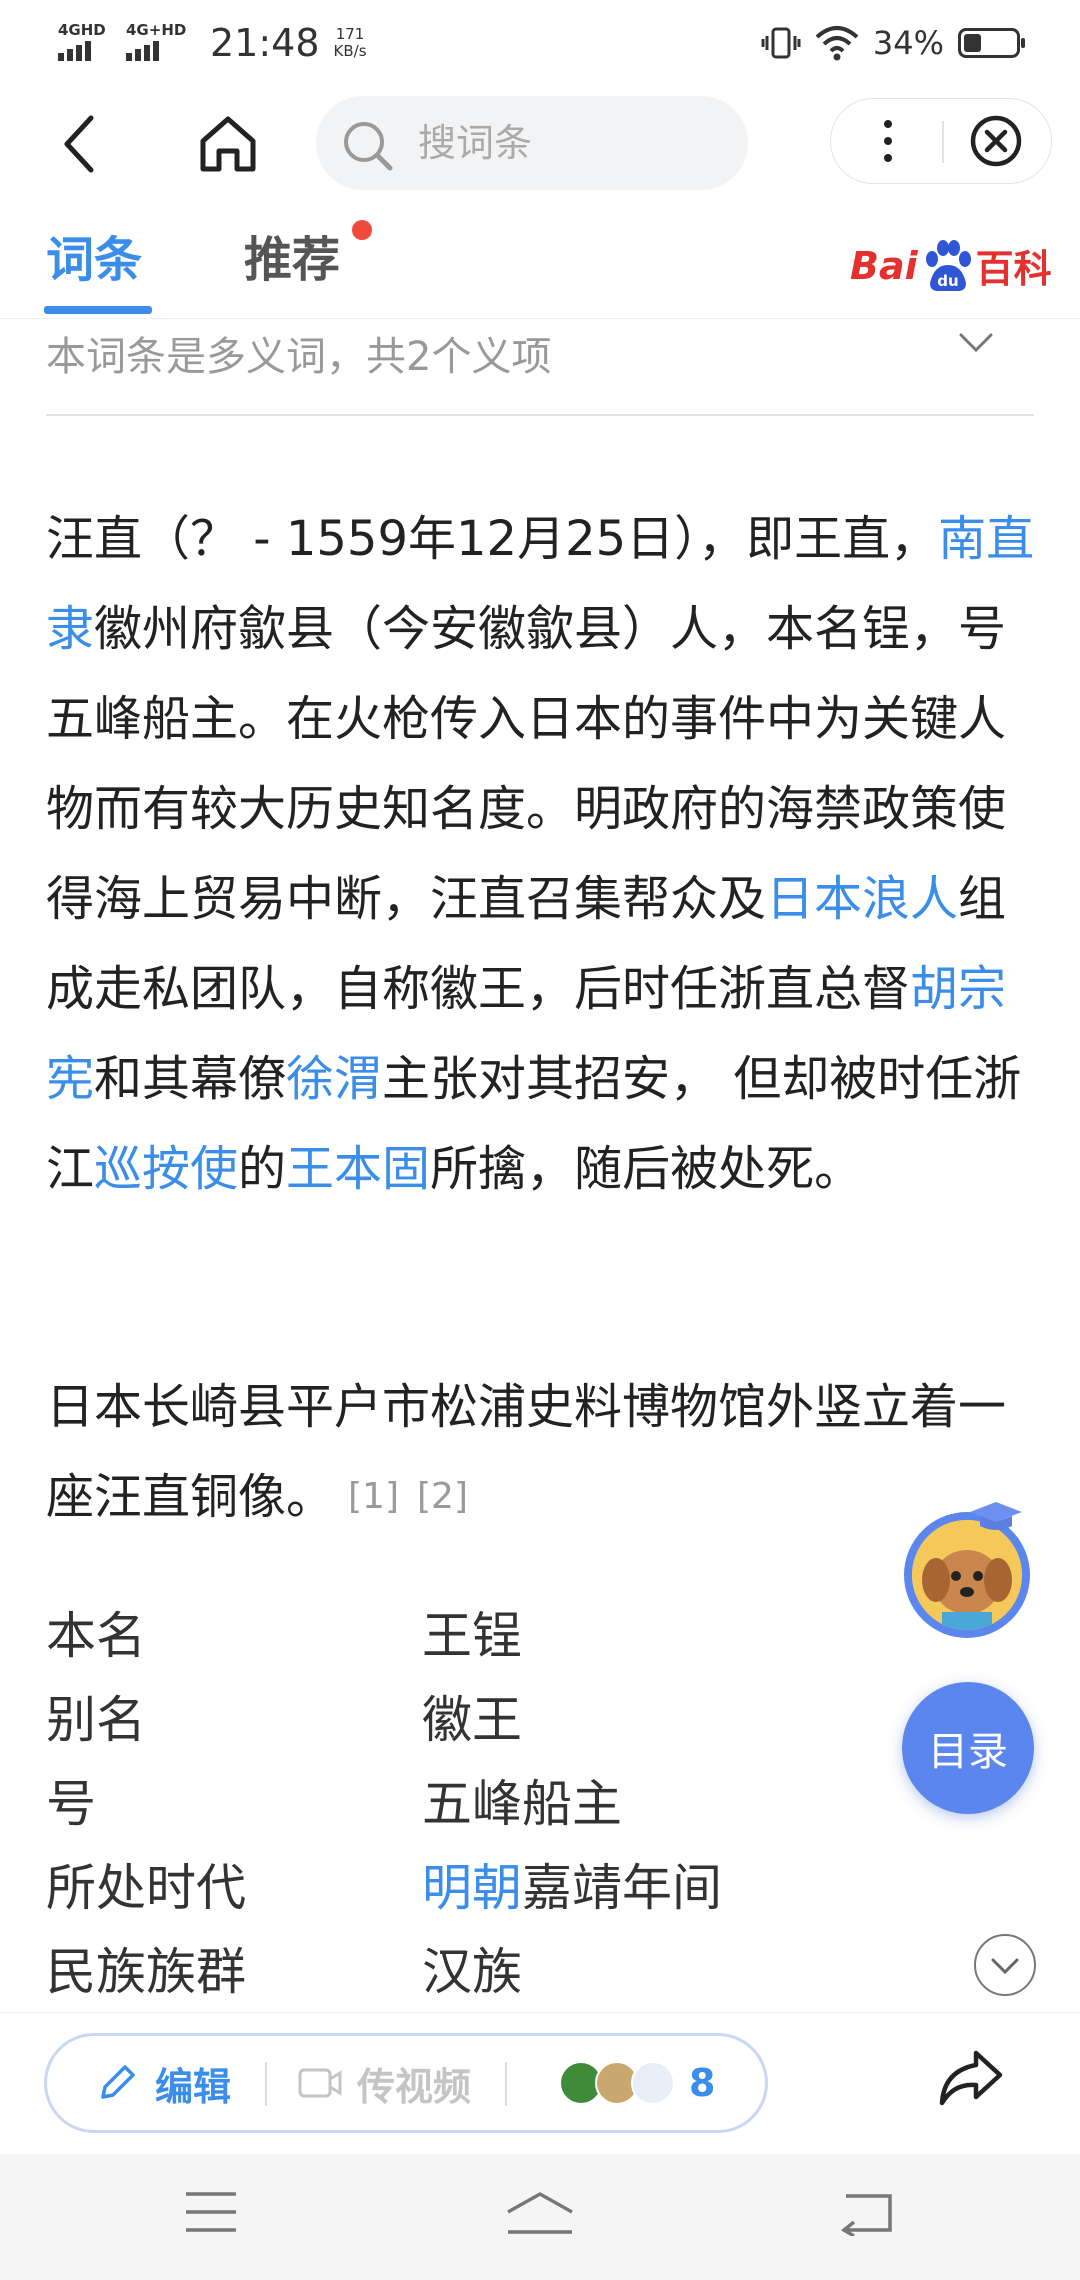 This screenshot has height=2280, width=1080. I want to click on info-value: 汉族, so click(472, 1972).